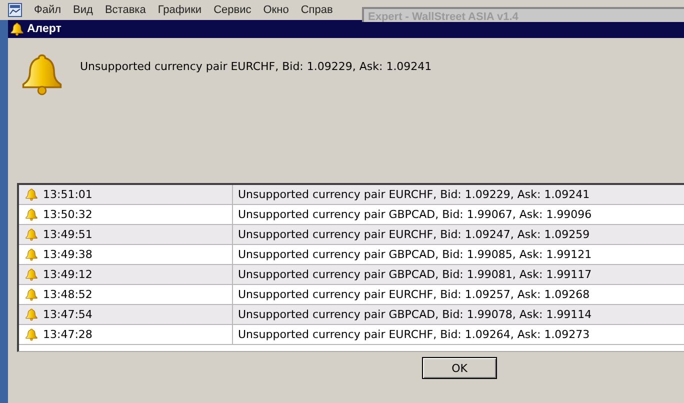 This screenshot has height=403, width=684. I want to click on alert-time: 13:49:12, so click(67, 274).